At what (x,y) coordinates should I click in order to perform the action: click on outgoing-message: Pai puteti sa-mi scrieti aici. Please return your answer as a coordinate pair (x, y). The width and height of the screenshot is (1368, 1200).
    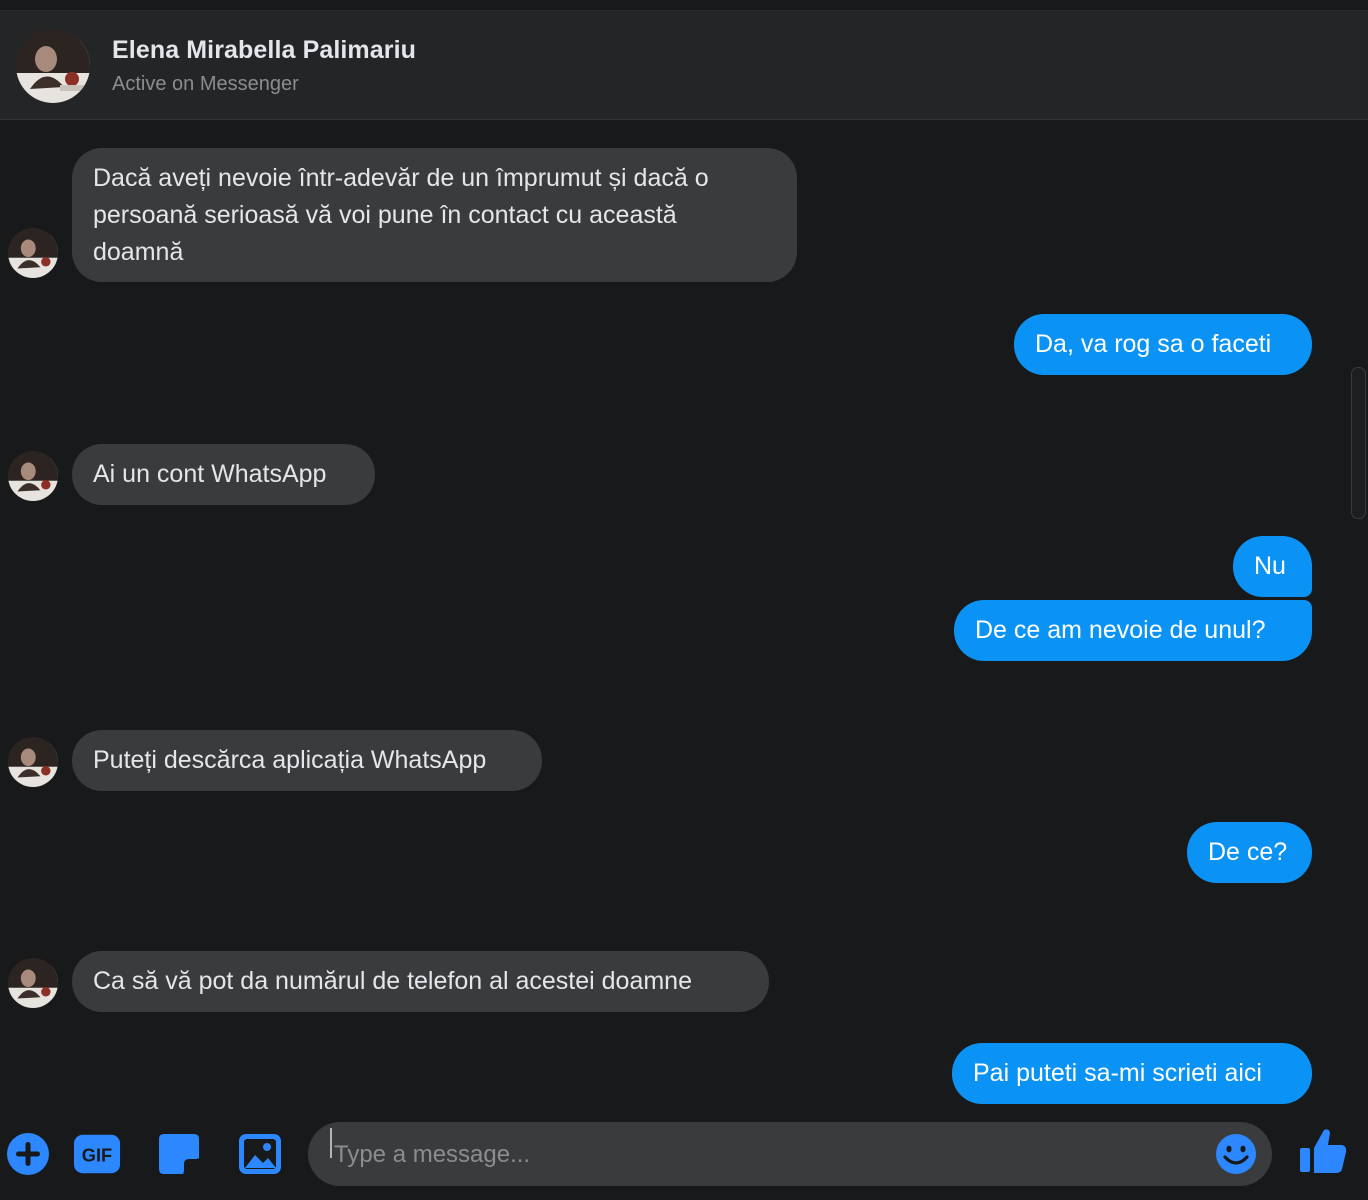
    Looking at the image, I should click on (1132, 1073).